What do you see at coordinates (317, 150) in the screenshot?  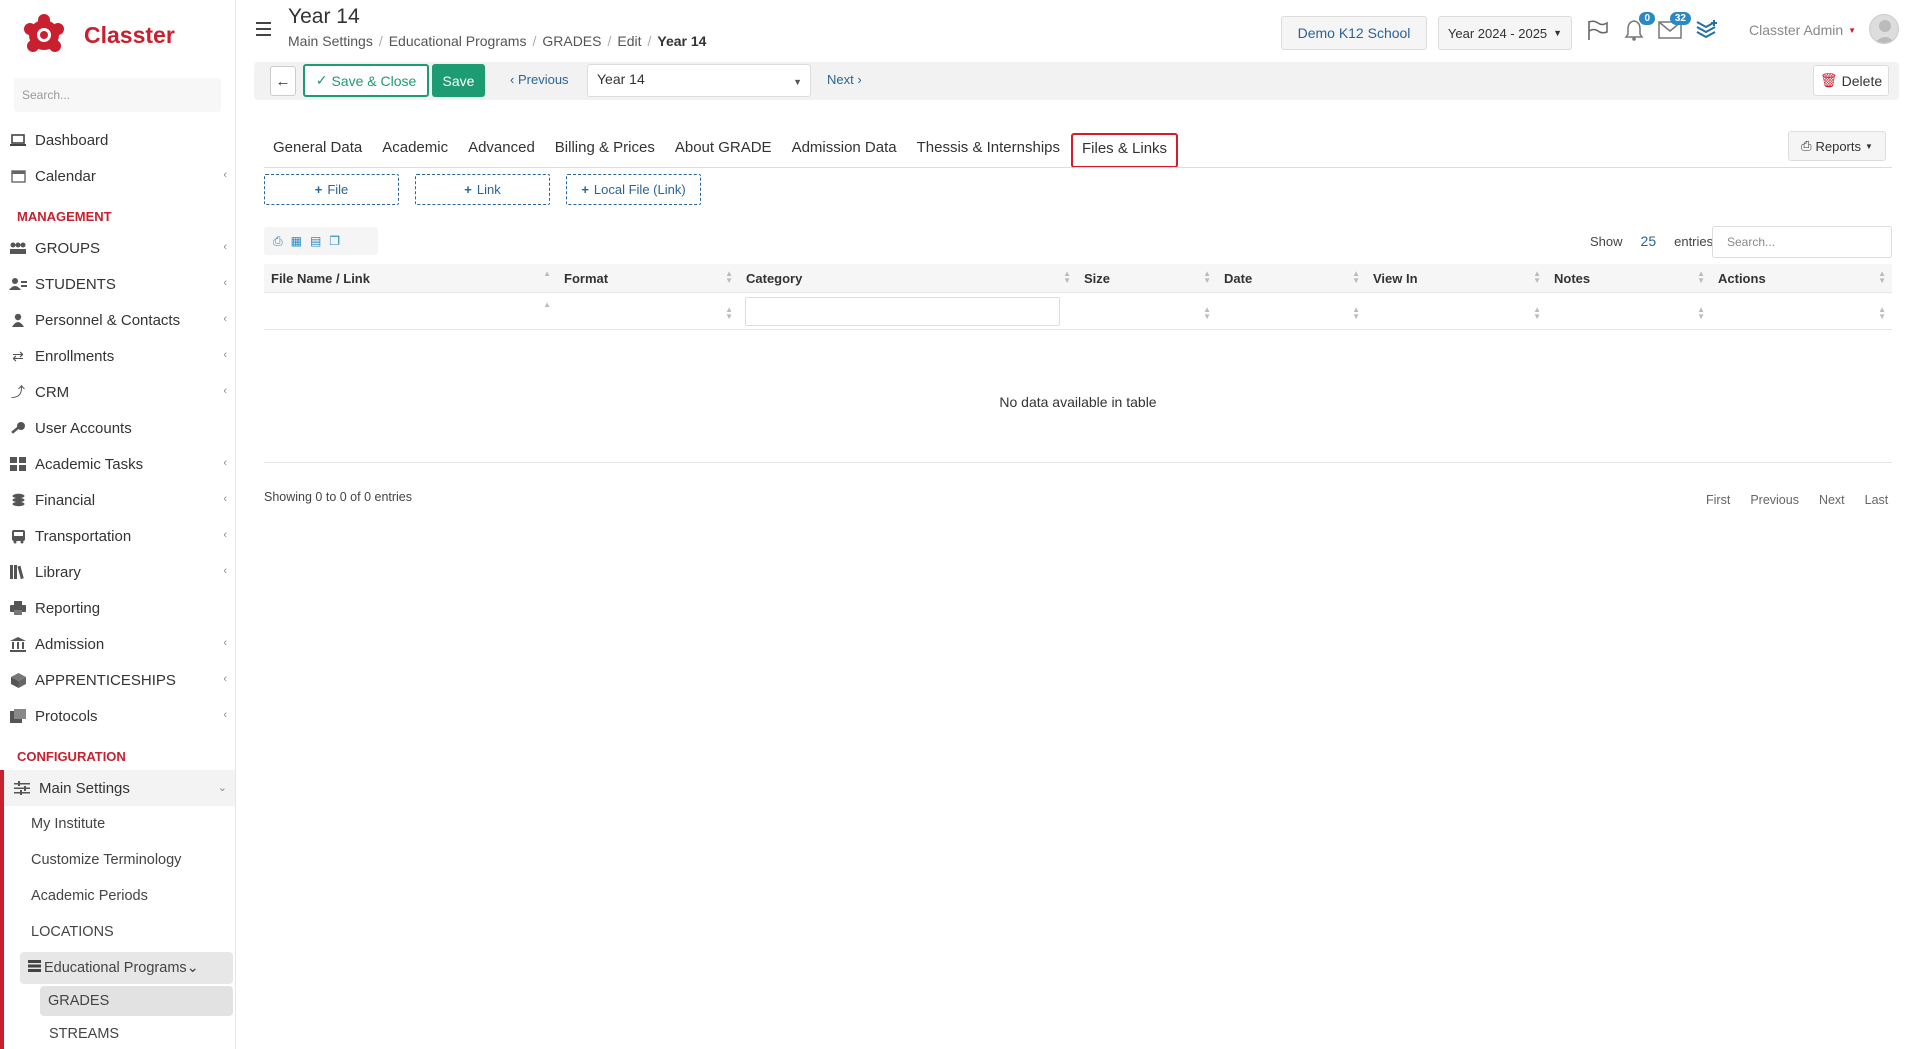 I see `tab-general-data: General Data` at bounding box center [317, 150].